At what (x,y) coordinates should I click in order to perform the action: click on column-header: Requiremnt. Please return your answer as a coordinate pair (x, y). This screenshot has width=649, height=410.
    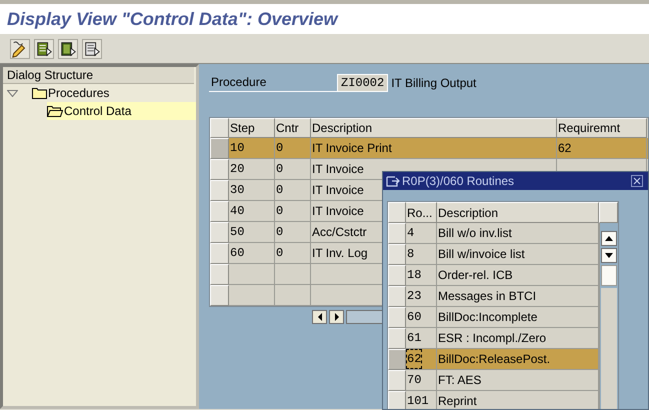
    Looking at the image, I should click on (602, 128).